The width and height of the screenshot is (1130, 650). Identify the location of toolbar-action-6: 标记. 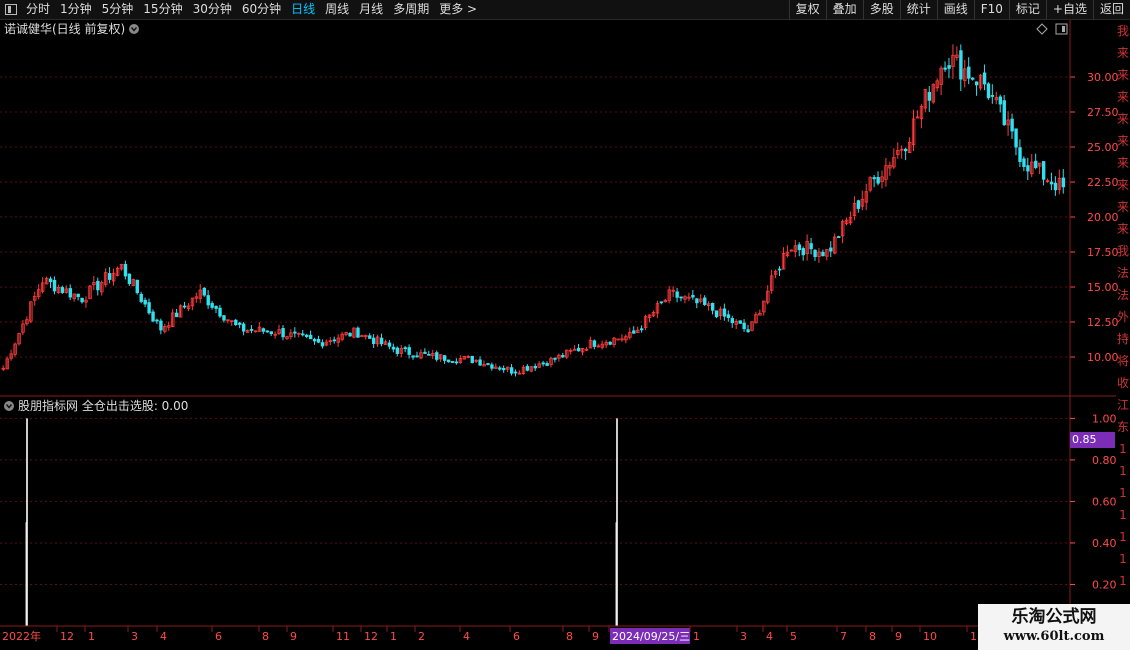
(1027, 9).